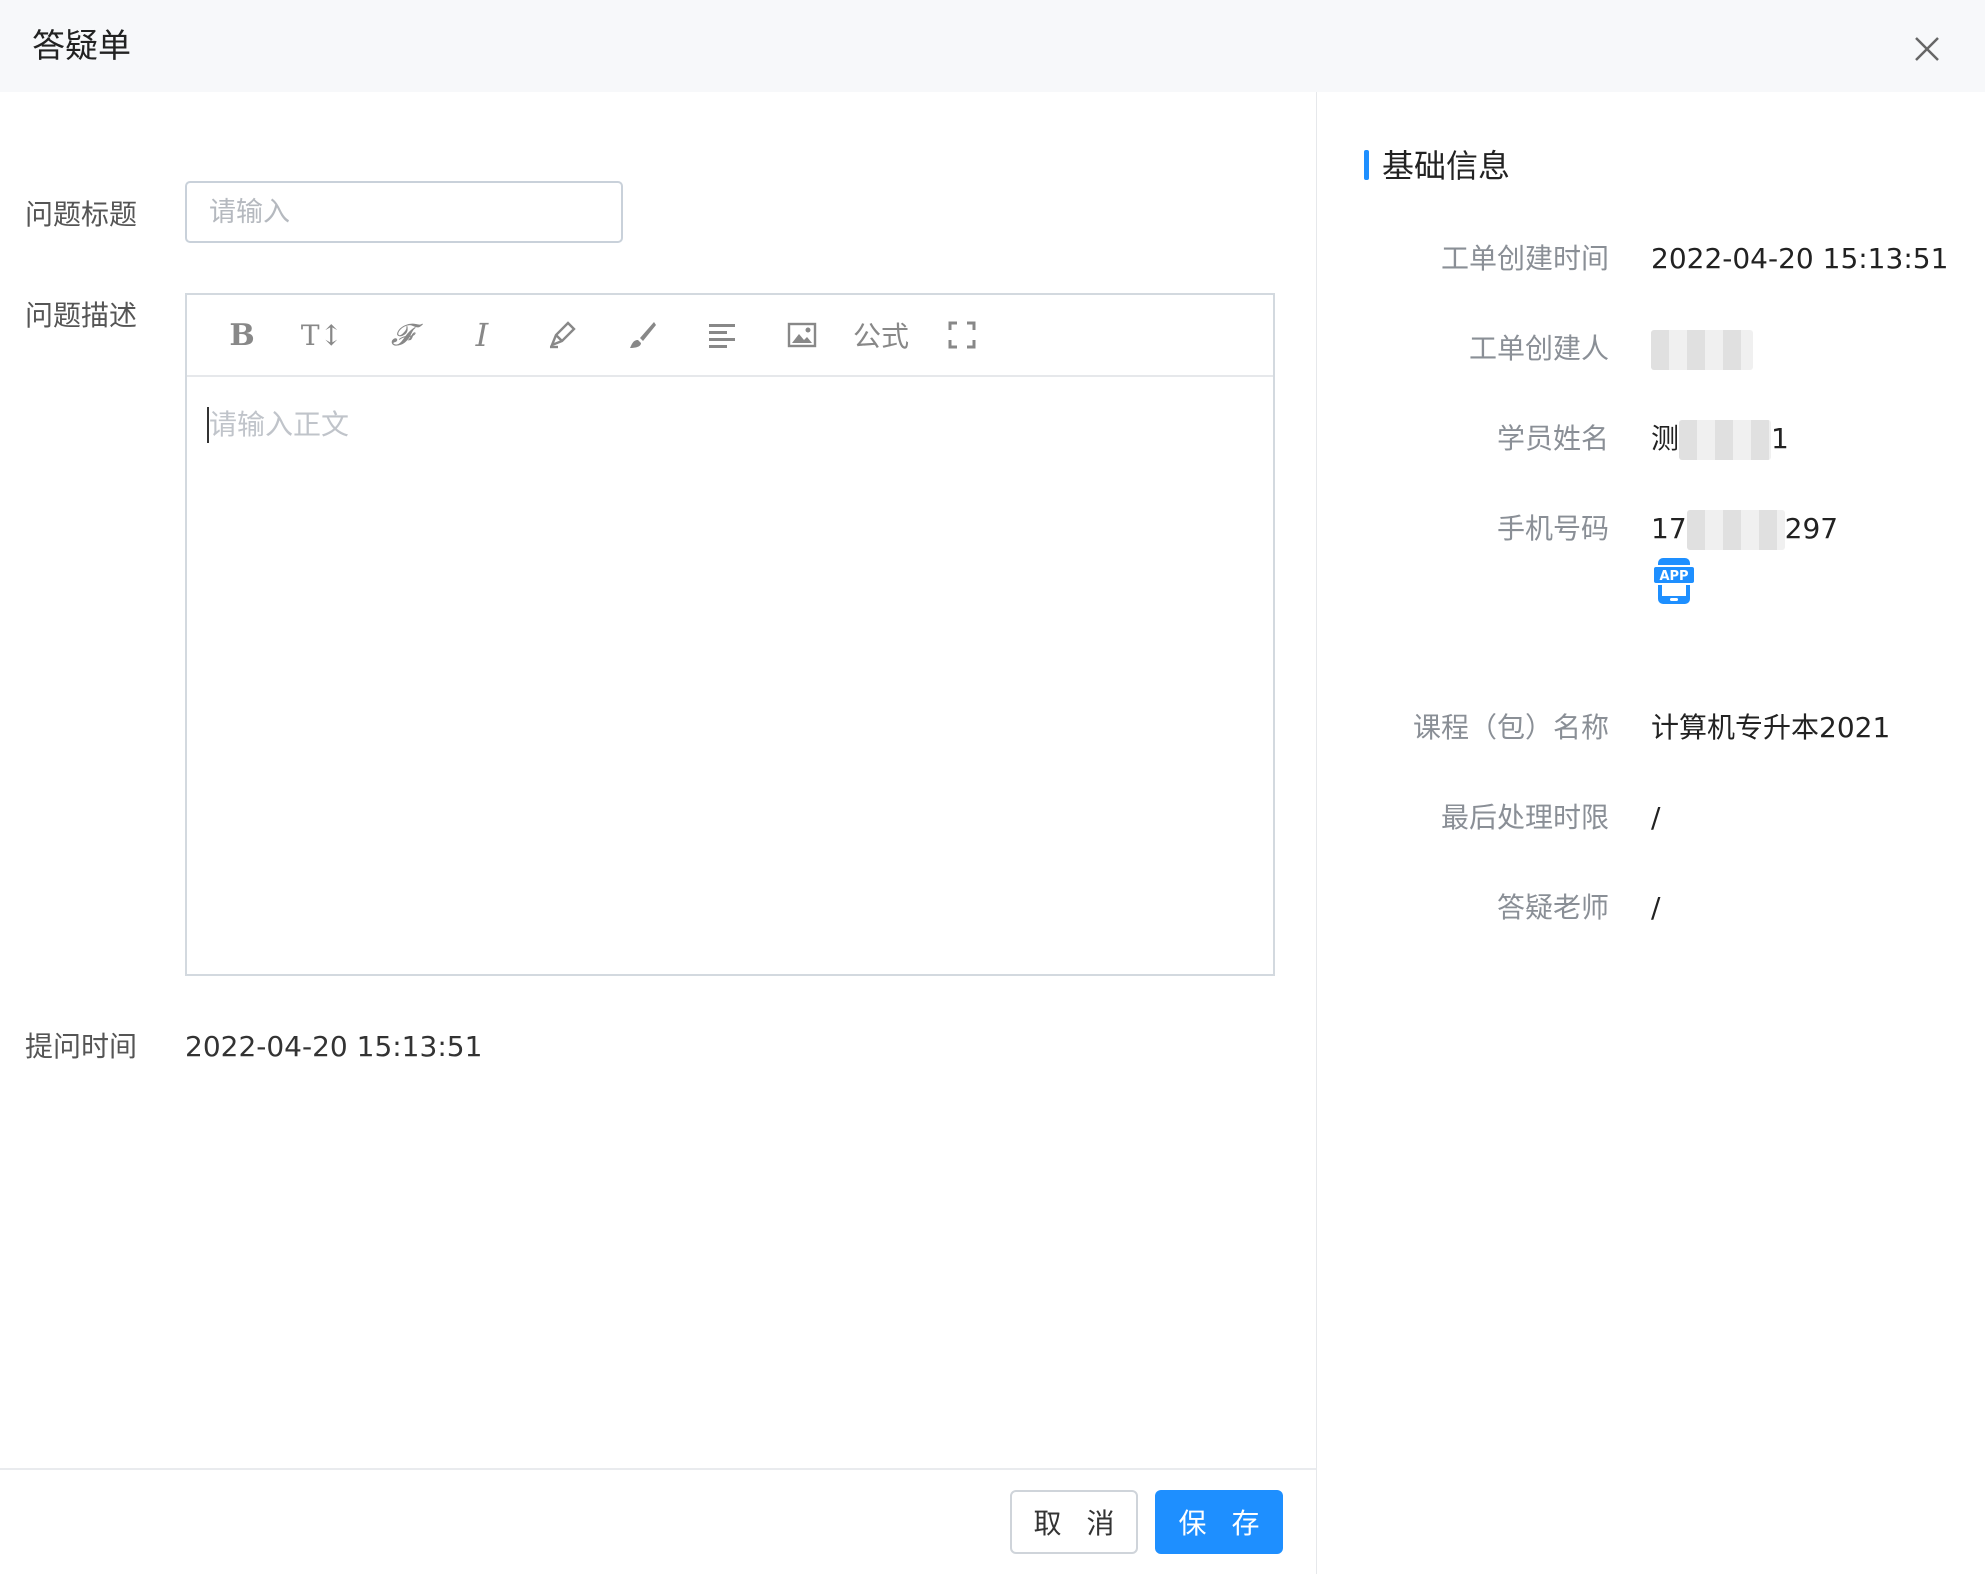  I want to click on editor-placeholder: 请输入正文, so click(279, 424).